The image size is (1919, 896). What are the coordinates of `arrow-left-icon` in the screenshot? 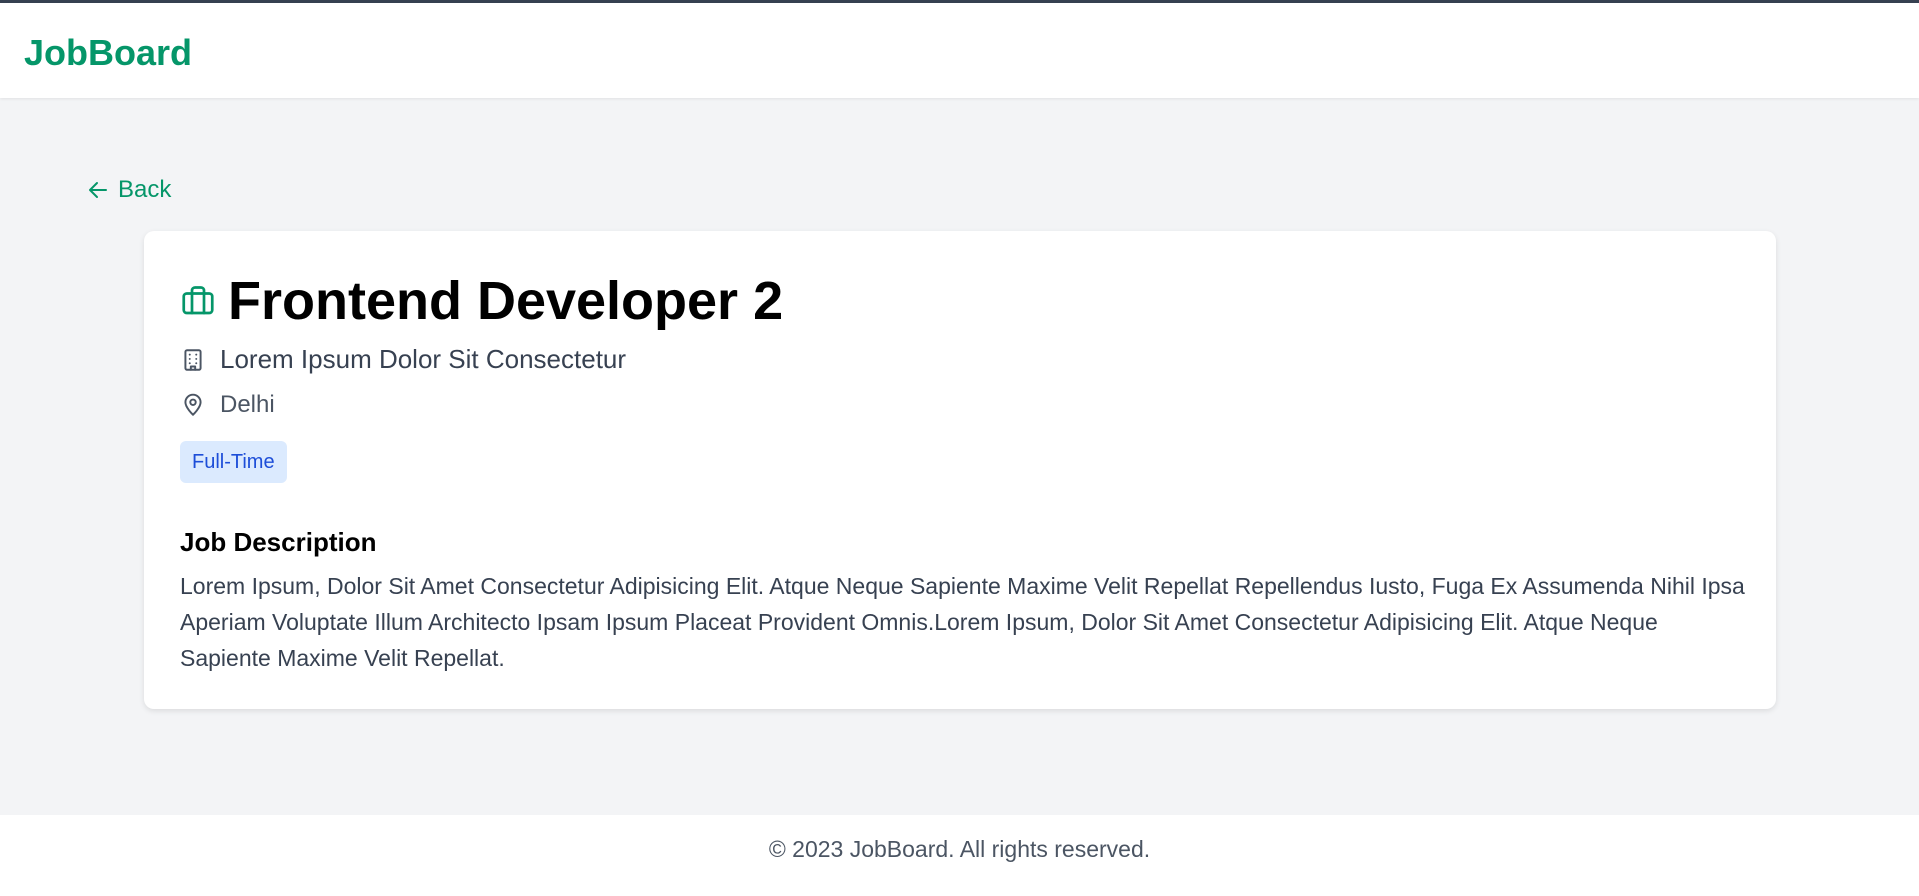 It's located at (98, 190).